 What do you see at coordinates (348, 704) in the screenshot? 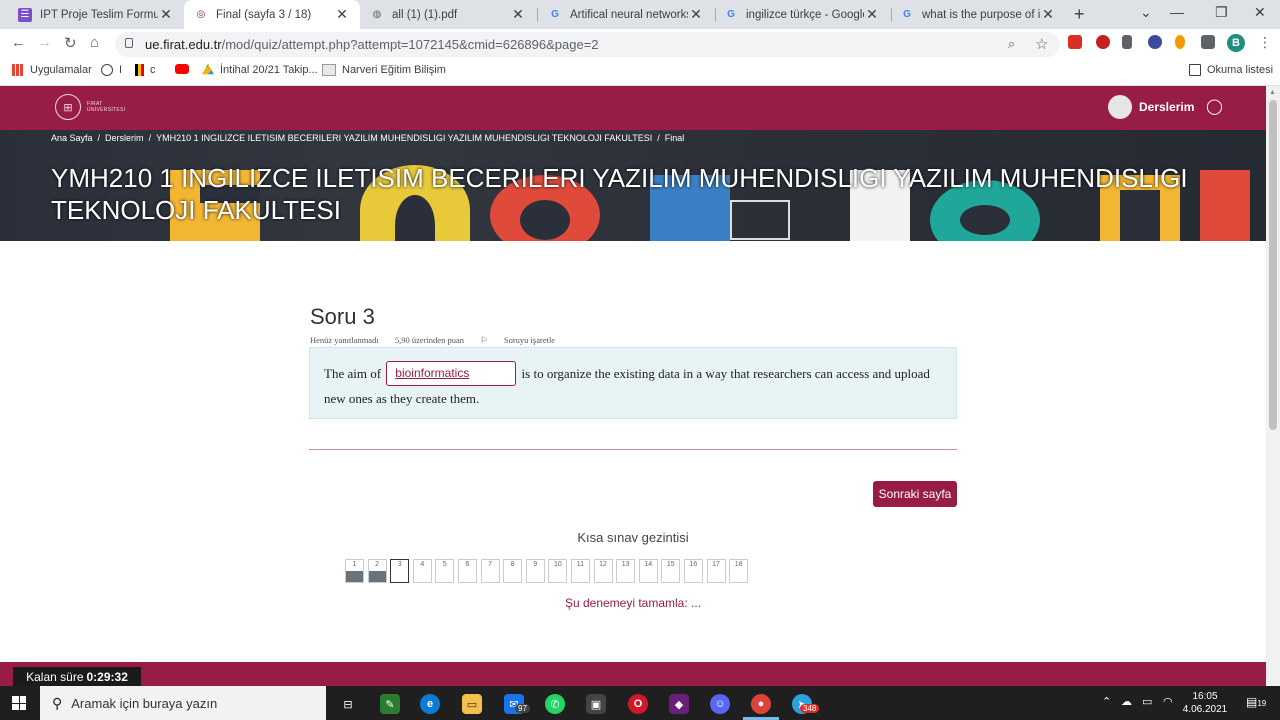
I see `task-view-icon: ⊟` at bounding box center [348, 704].